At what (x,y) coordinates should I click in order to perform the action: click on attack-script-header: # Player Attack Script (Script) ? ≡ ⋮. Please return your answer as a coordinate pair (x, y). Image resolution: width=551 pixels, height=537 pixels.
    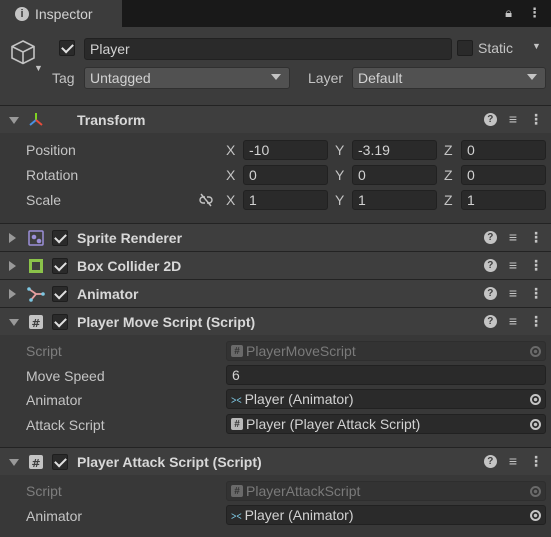
    Looking at the image, I should click on (275, 461).